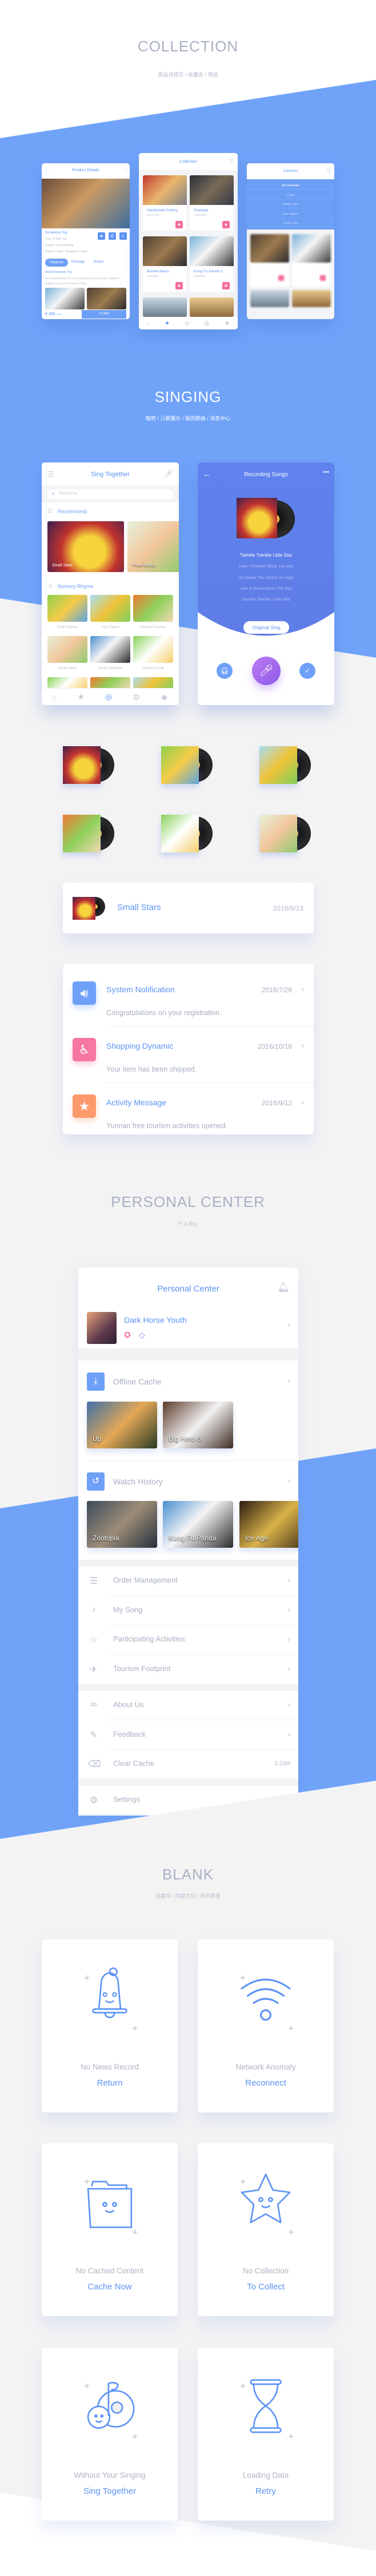  Describe the element at coordinates (153, 546) in the screenshot. I see `recommend-card: Three Monks` at that location.